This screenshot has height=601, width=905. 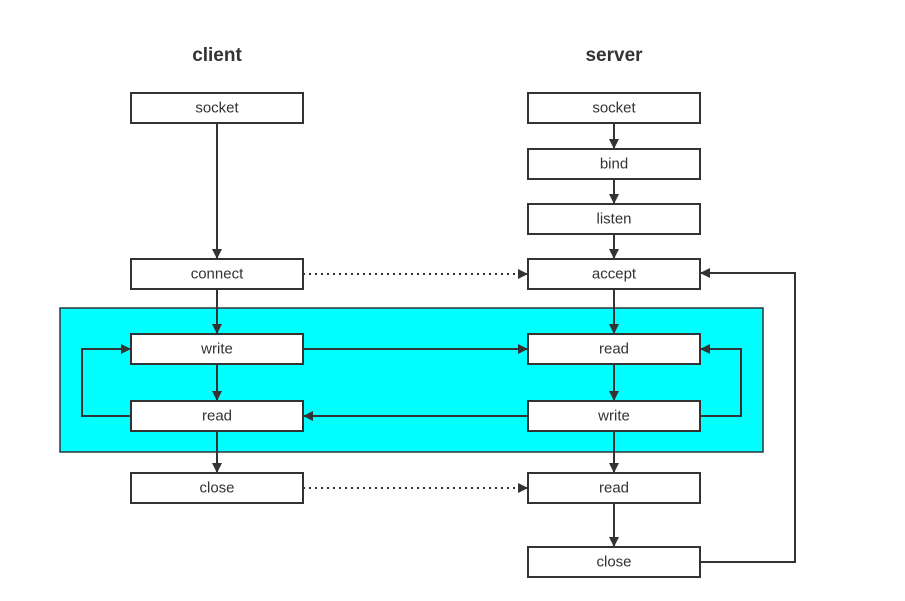 I want to click on client-node-connect: connect, so click(x=217, y=274).